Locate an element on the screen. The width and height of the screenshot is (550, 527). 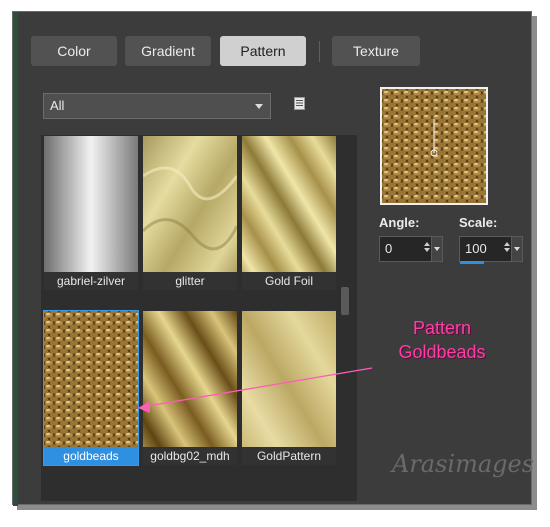
annotation-line1: Pattern is located at coordinates (442, 328).